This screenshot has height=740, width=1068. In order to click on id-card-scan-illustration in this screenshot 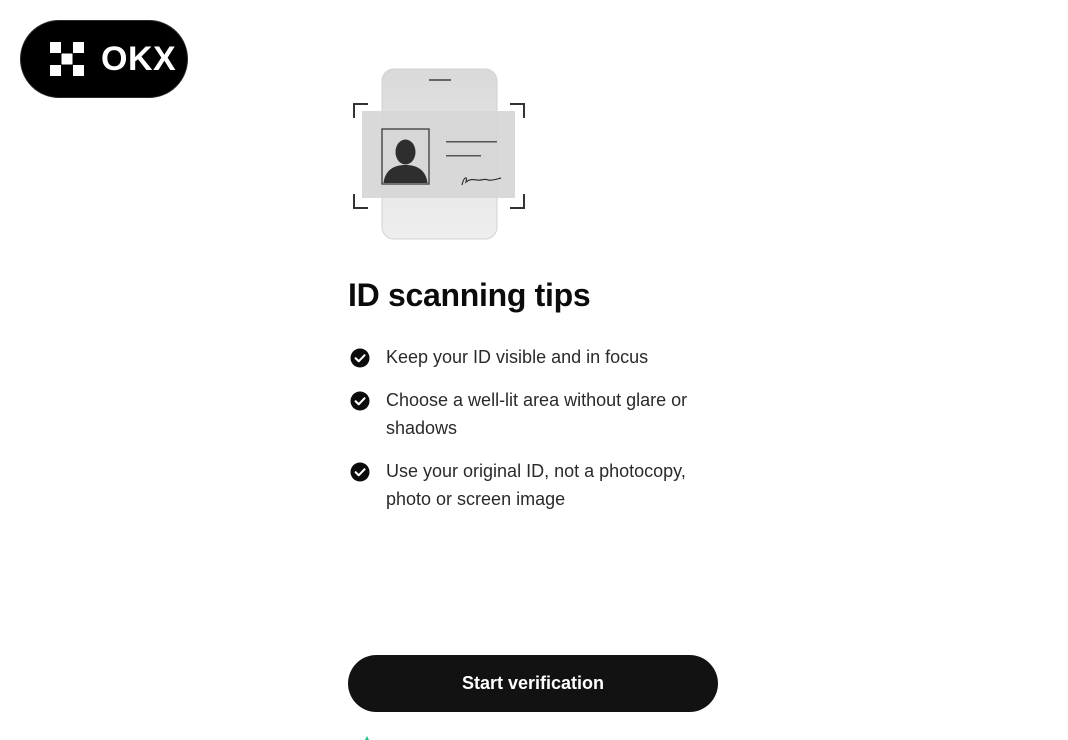, I will do `click(439, 154)`.